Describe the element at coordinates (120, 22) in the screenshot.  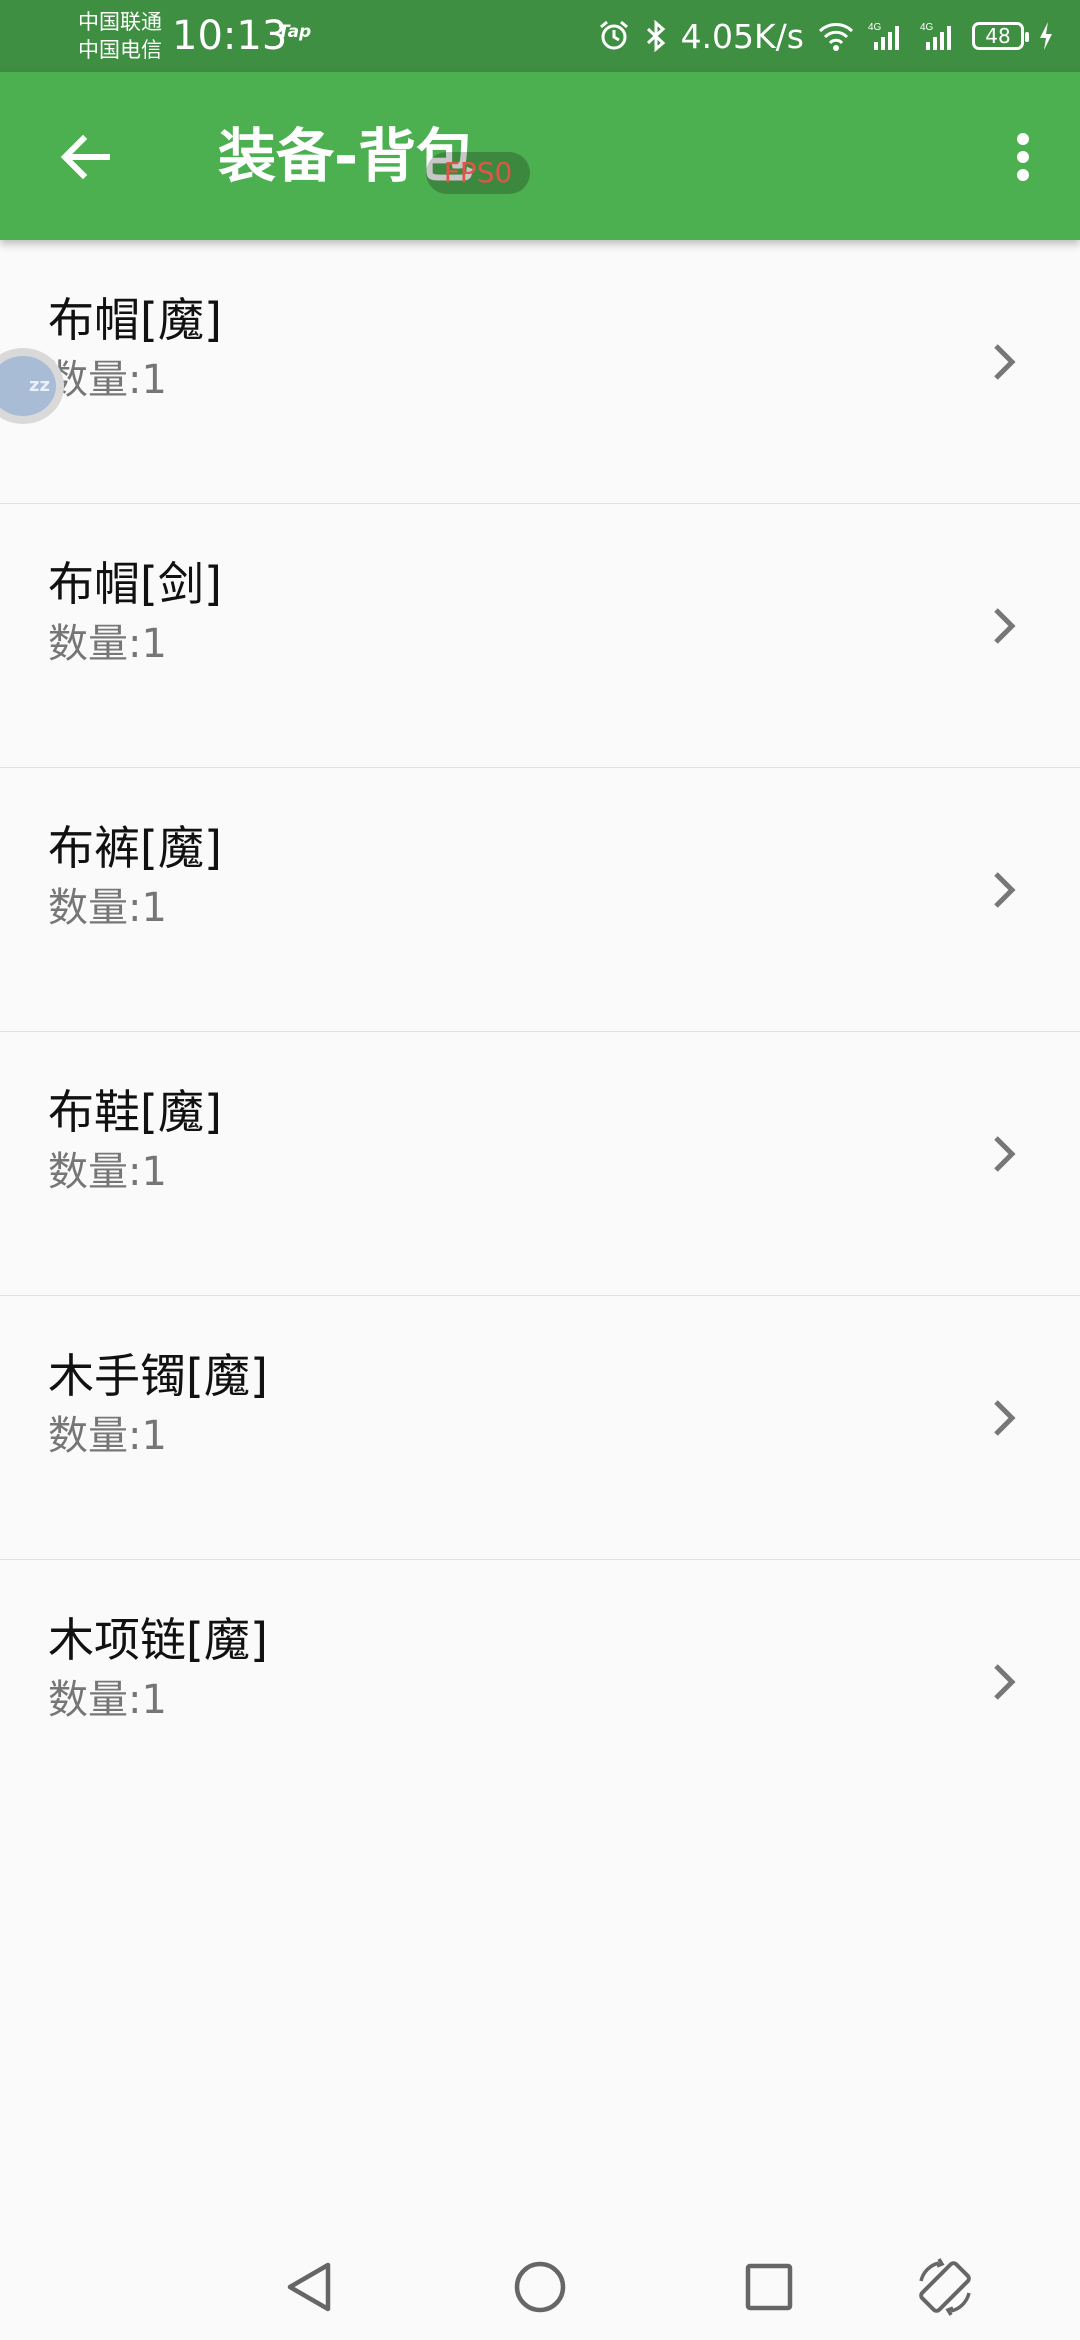
I see `carrier-top: 中国联通` at that location.